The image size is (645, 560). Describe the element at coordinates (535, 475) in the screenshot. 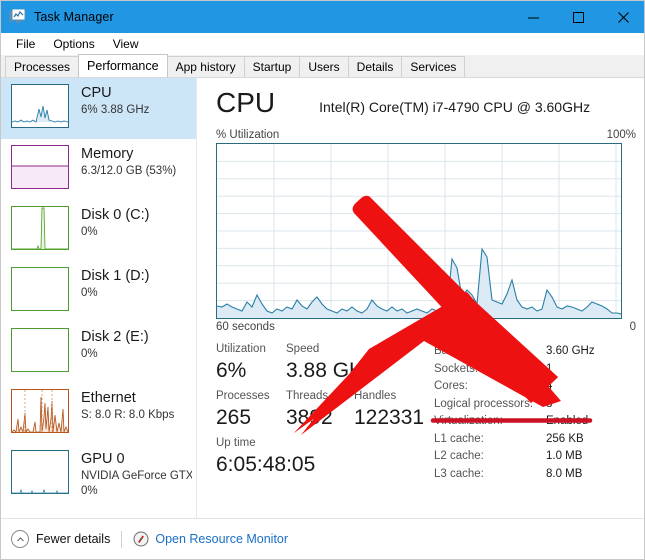

I see `detail-l3-cache: L3 cache: 8.0 MB` at that location.